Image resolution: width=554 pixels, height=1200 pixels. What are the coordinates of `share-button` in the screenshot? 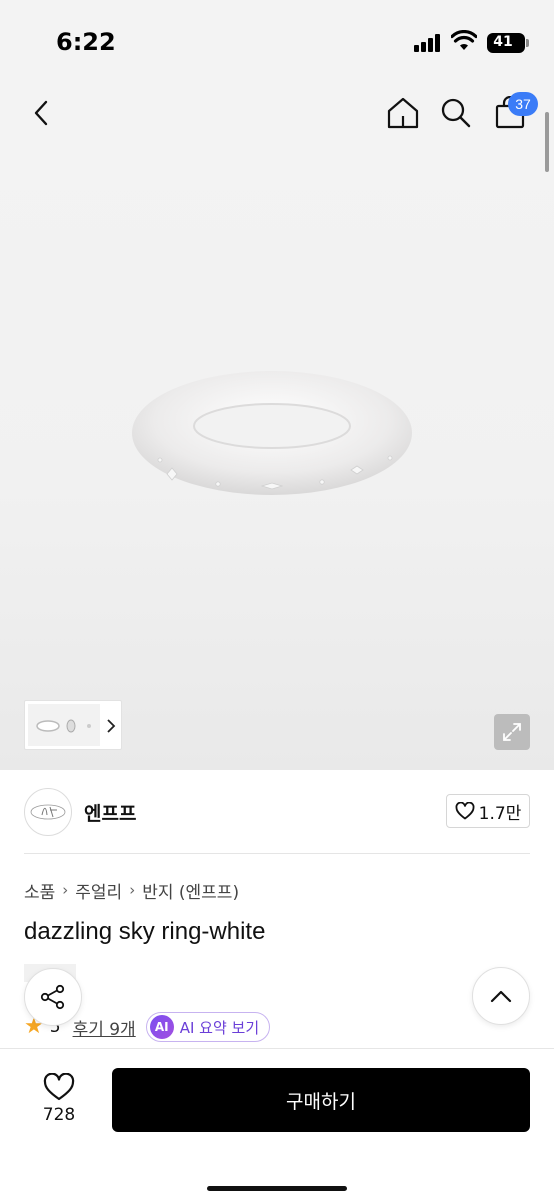 It's located at (53, 997).